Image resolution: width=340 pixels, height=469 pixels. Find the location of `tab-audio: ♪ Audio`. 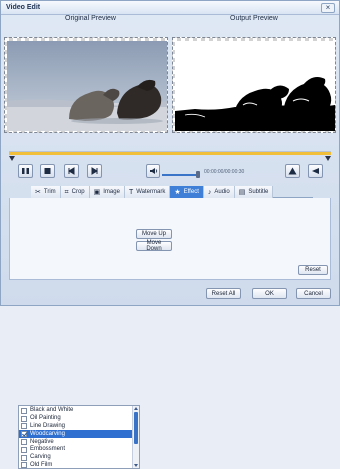

tab-audio: ♪ Audio is located at coordinates (219, 192).